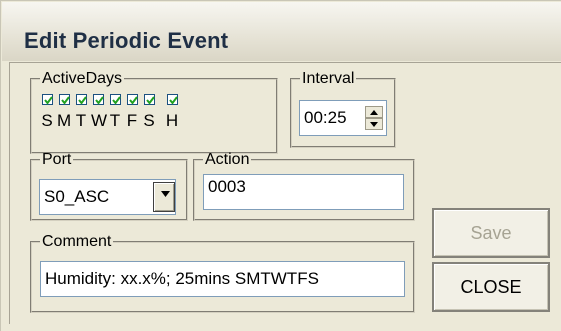 The height and width of the screenshot is (331, 561). I want to click on action-group: Action 0003, so click(304, 186).